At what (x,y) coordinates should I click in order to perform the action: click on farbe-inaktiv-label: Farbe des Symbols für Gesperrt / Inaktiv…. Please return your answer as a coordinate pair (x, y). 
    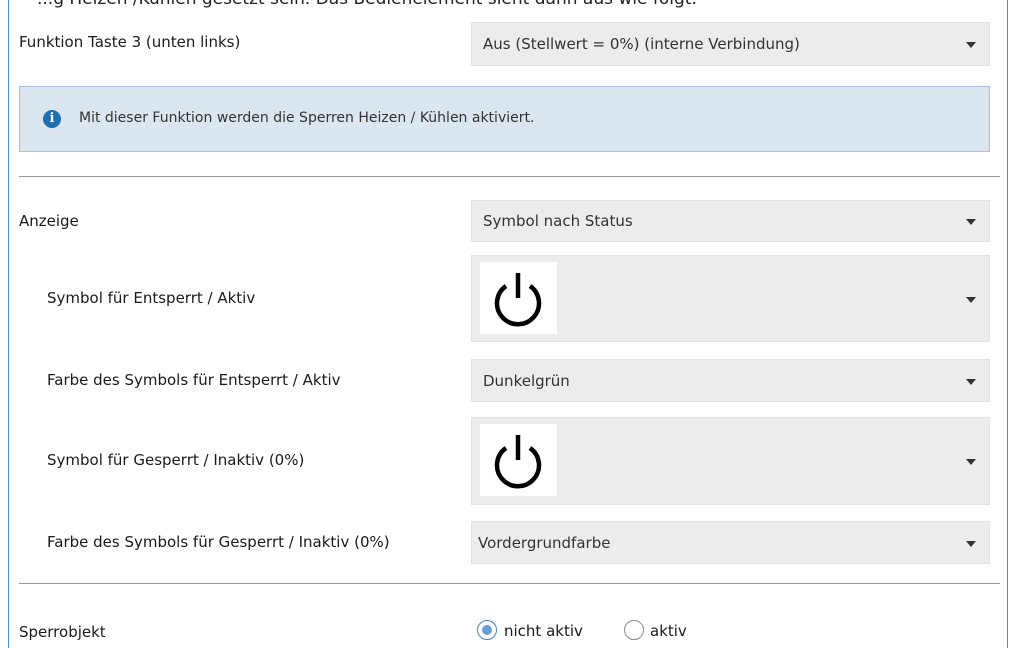
    Looking at the image, I should click on (218, 542).